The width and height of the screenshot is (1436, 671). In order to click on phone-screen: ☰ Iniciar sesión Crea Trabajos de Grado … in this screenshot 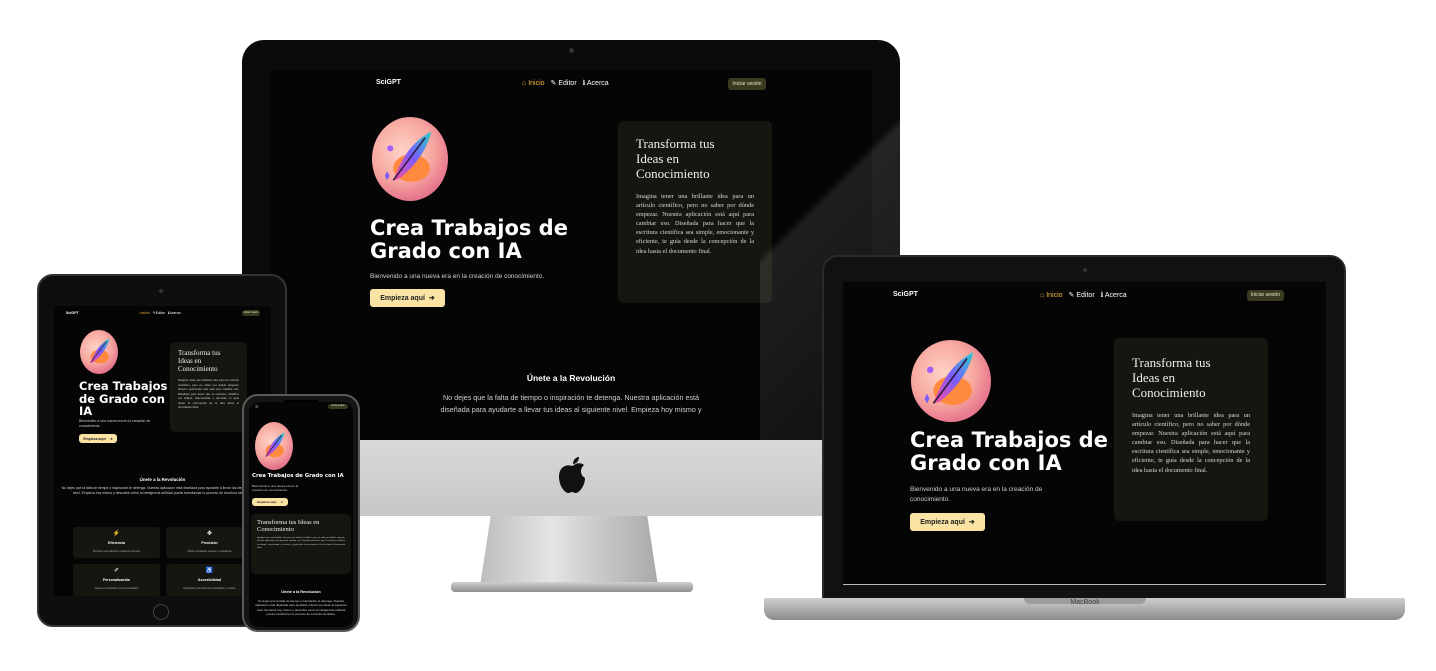, I will do `click(301, 514)`.